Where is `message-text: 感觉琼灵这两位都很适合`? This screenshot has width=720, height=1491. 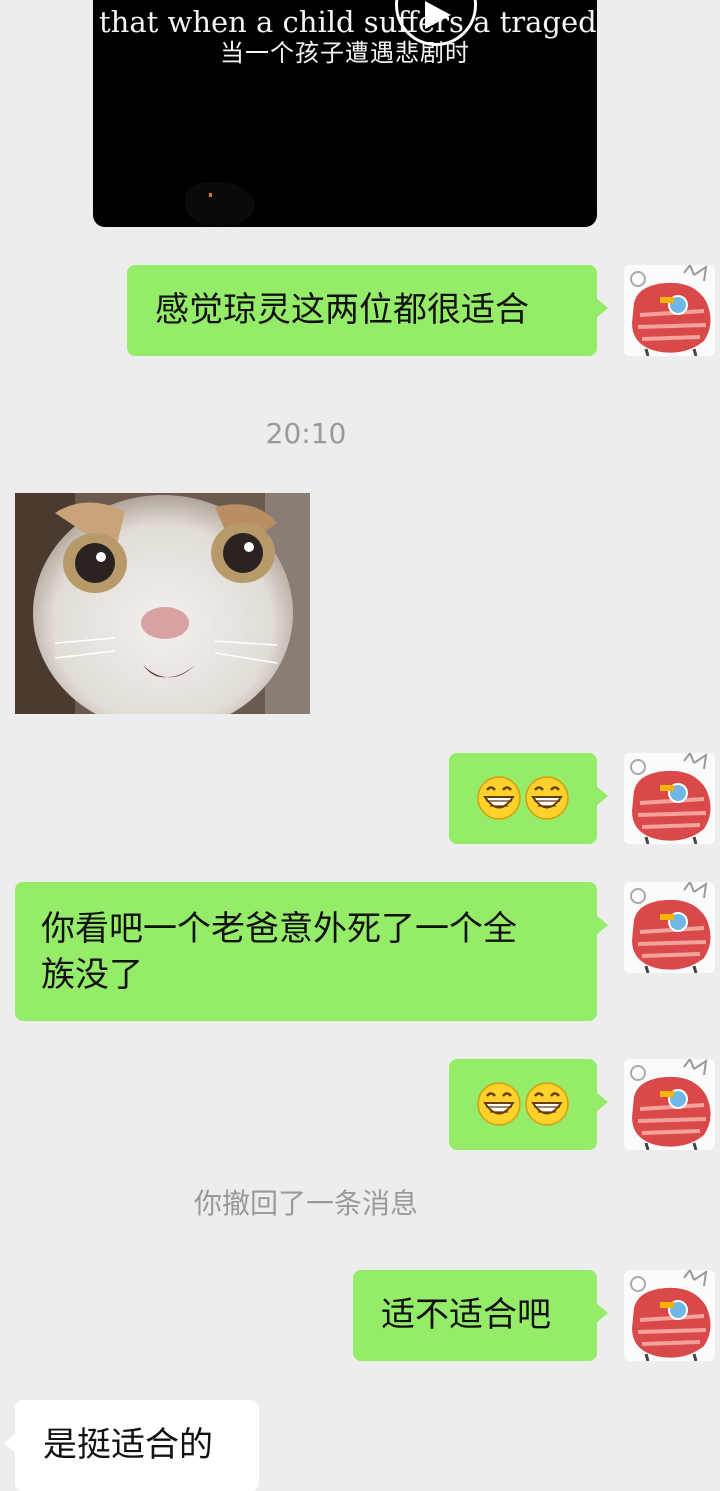
message-text: 感觉琼灵这两位都很适合 is located at coordinates (342, 310).